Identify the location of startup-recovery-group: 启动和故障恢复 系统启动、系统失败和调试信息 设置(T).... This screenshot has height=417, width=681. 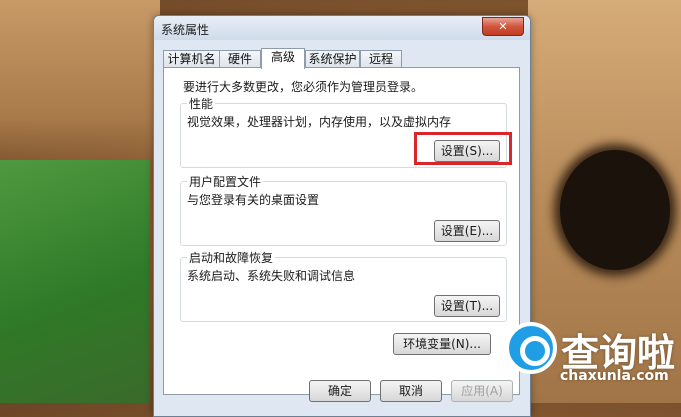
(343, 285).